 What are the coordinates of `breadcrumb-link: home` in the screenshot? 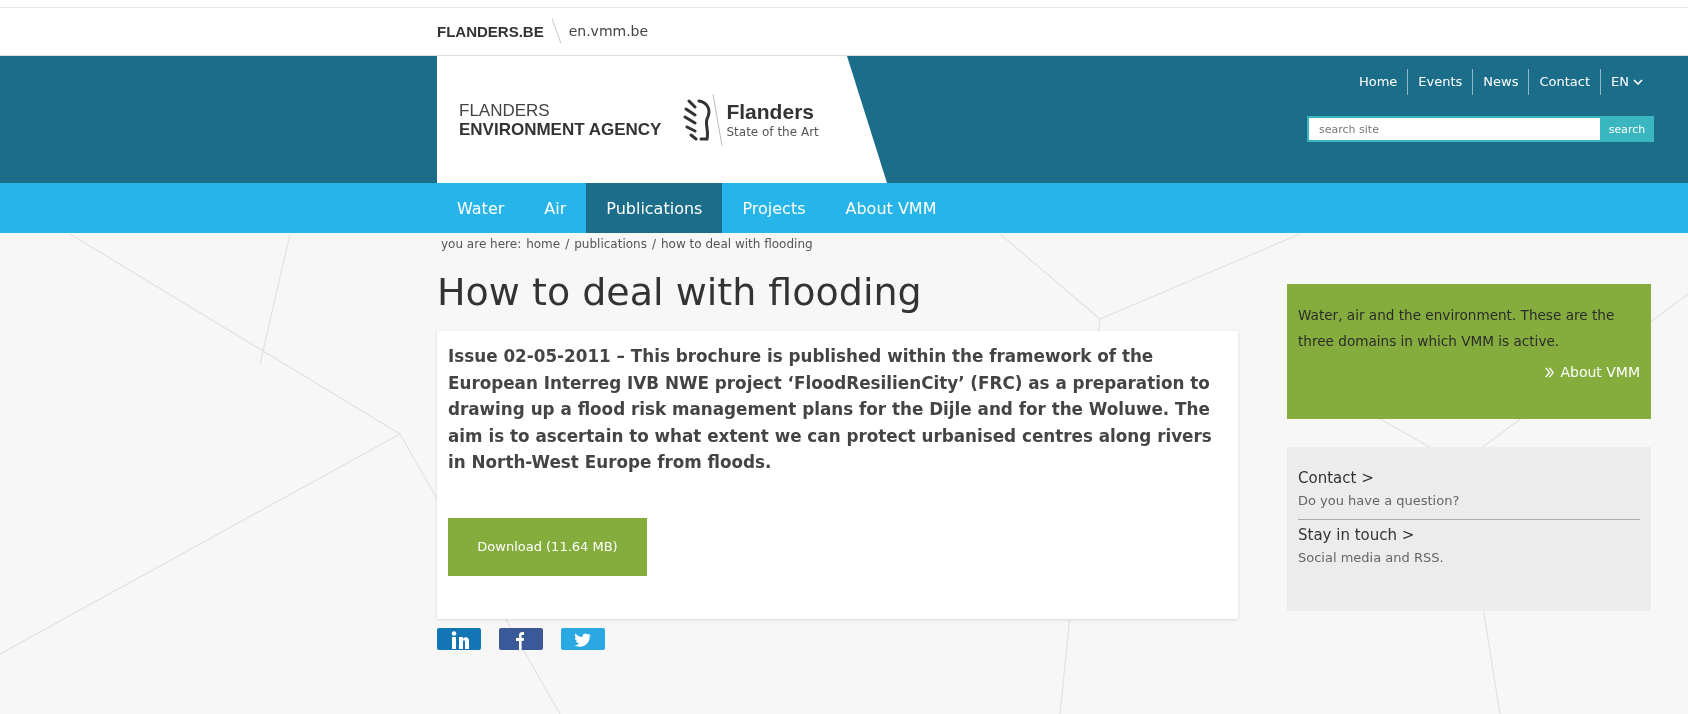 It's located at (543, 247).